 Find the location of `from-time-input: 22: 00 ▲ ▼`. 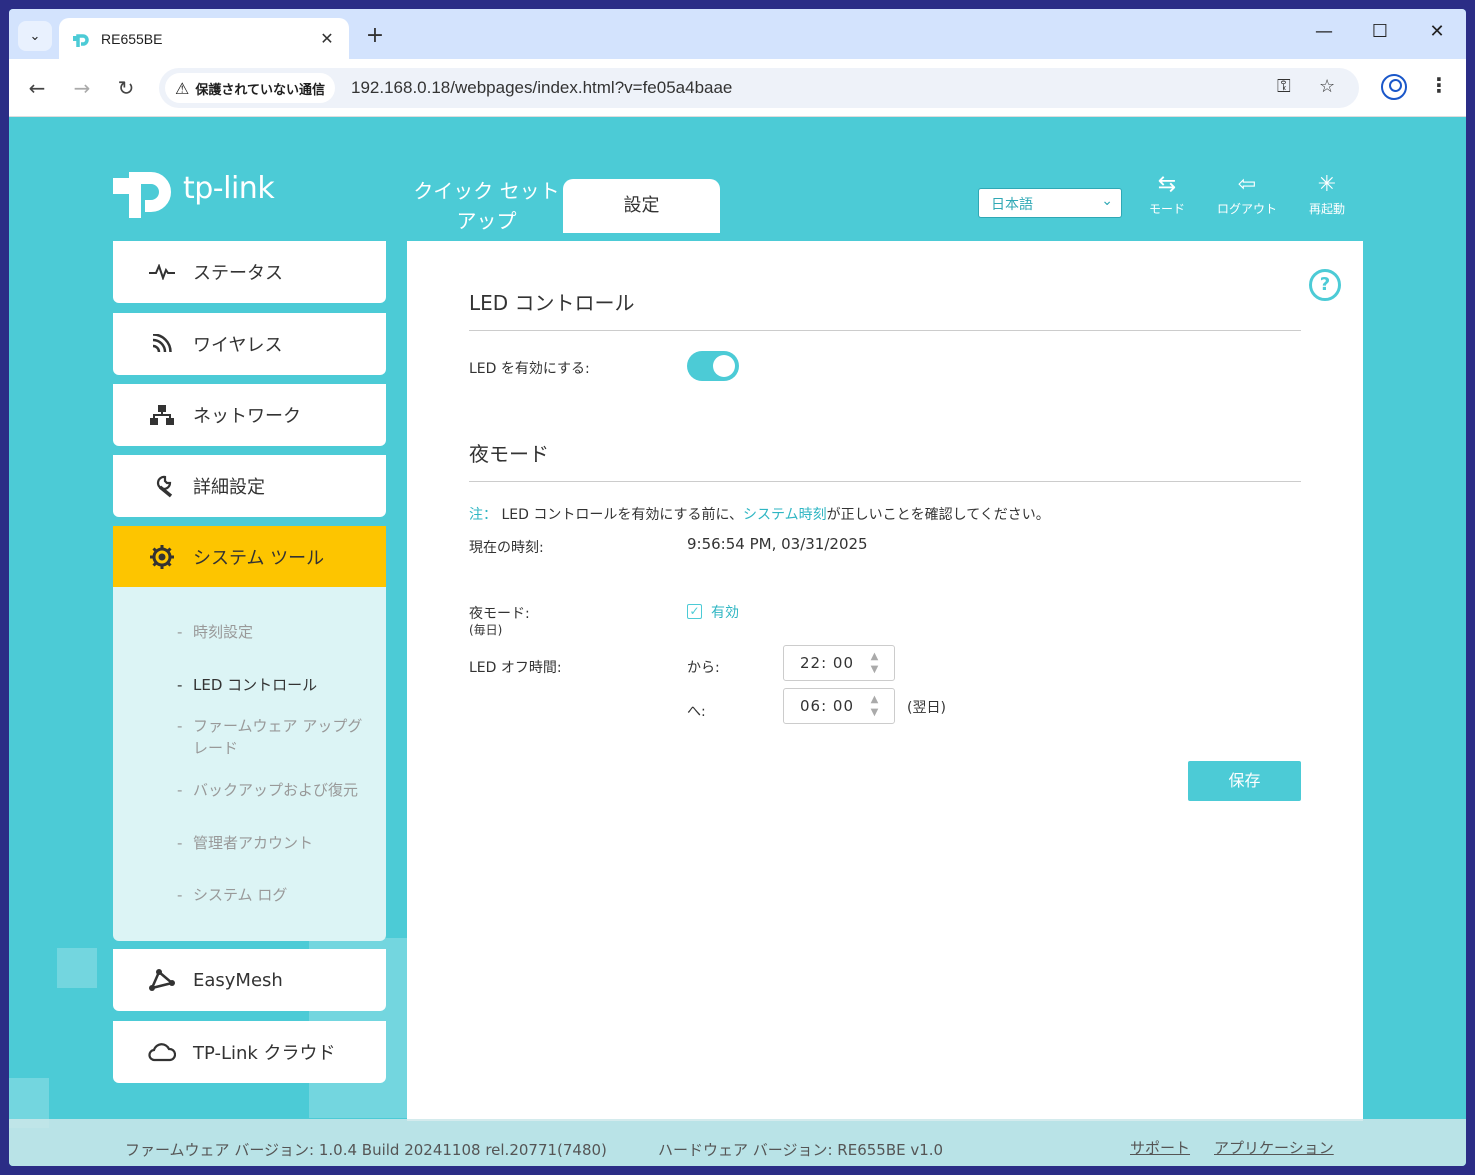

from-time-input: 22: 00 ▲ ▼ is located at coordinates (839, 663).